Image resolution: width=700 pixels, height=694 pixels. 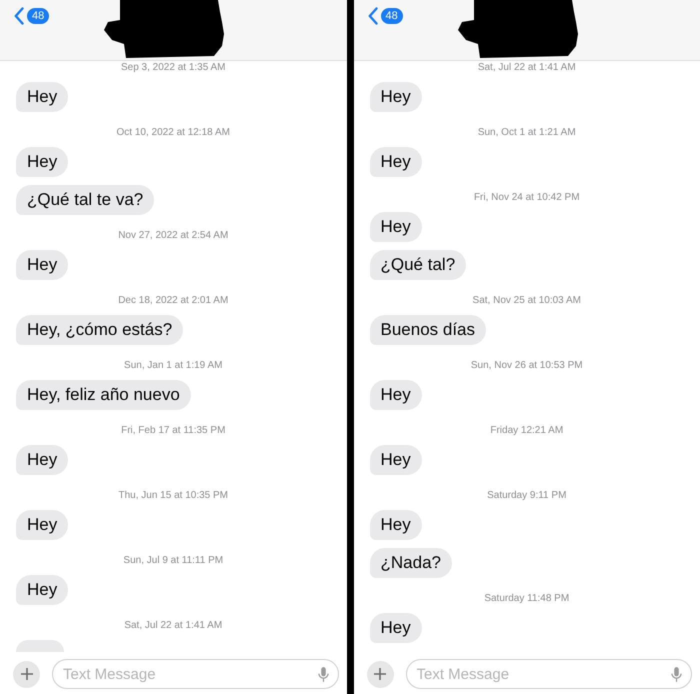 I want to click on timestamp: Thu, Jun 15 at 10:35 PM, so click(x=173, y=496).